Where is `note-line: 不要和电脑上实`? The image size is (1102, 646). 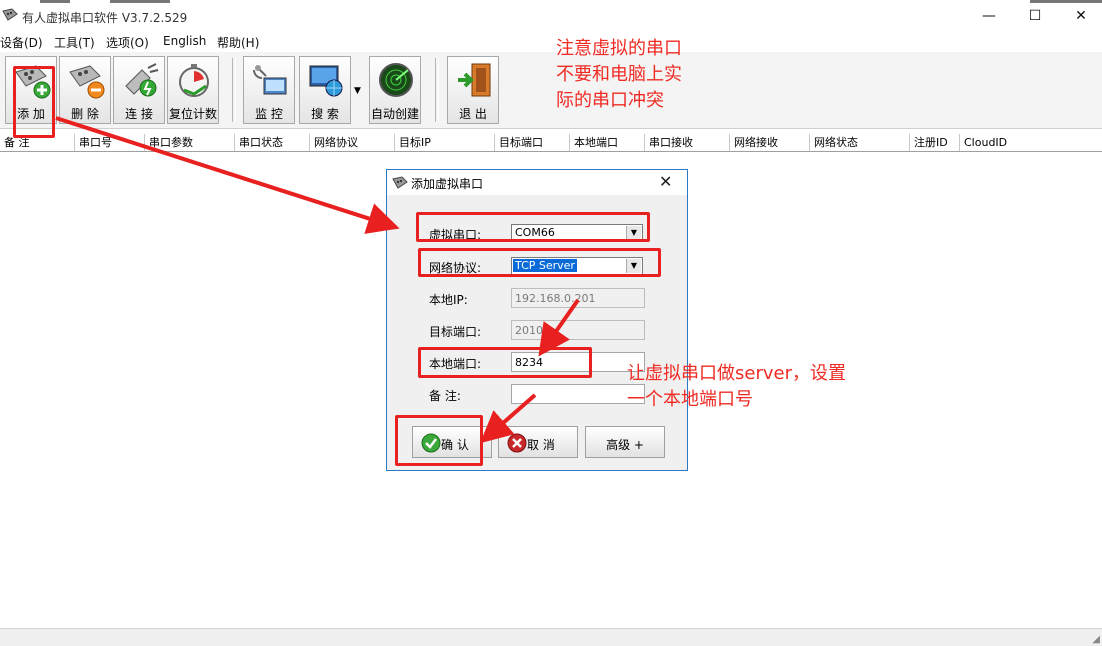
note-line: 不要和电脑上实 is located at coordinates (619, 74).